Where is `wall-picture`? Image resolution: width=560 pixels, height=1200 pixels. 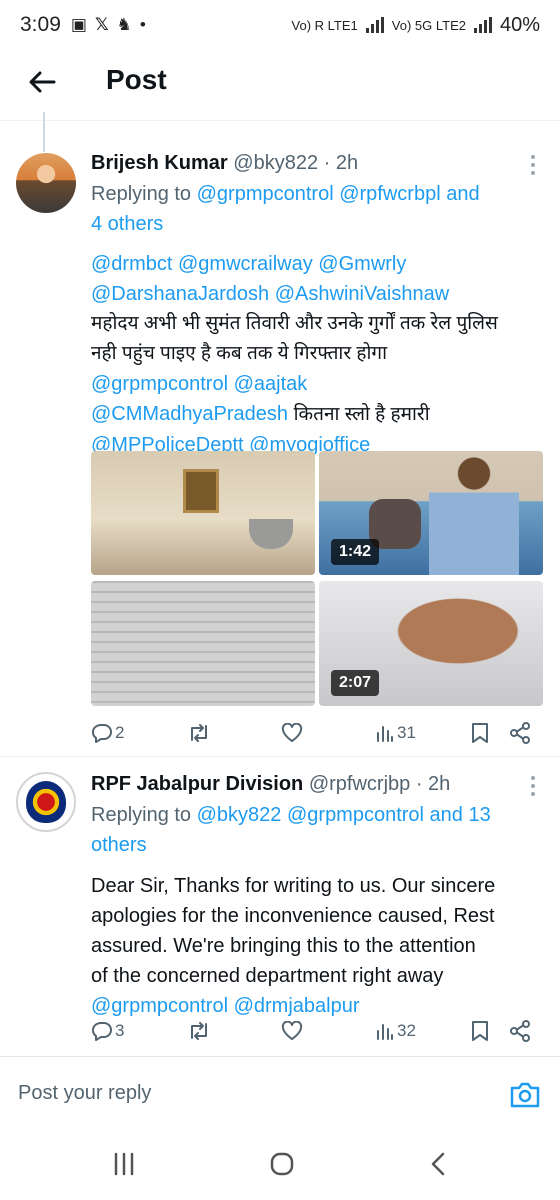 wall-picture is located at coordinates (201, 491).